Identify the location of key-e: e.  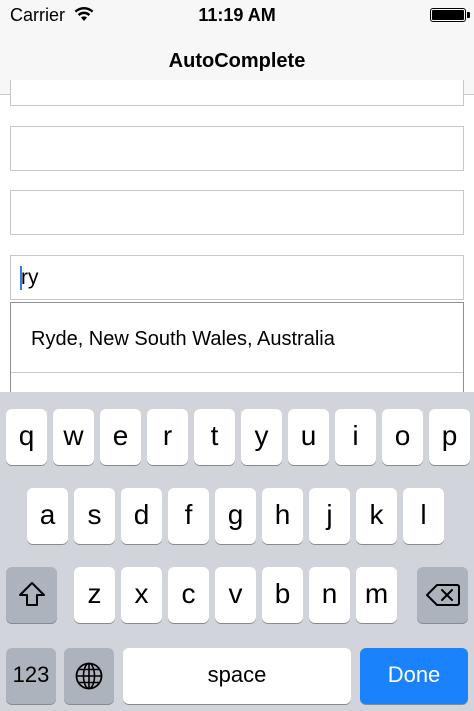
(120, 437).